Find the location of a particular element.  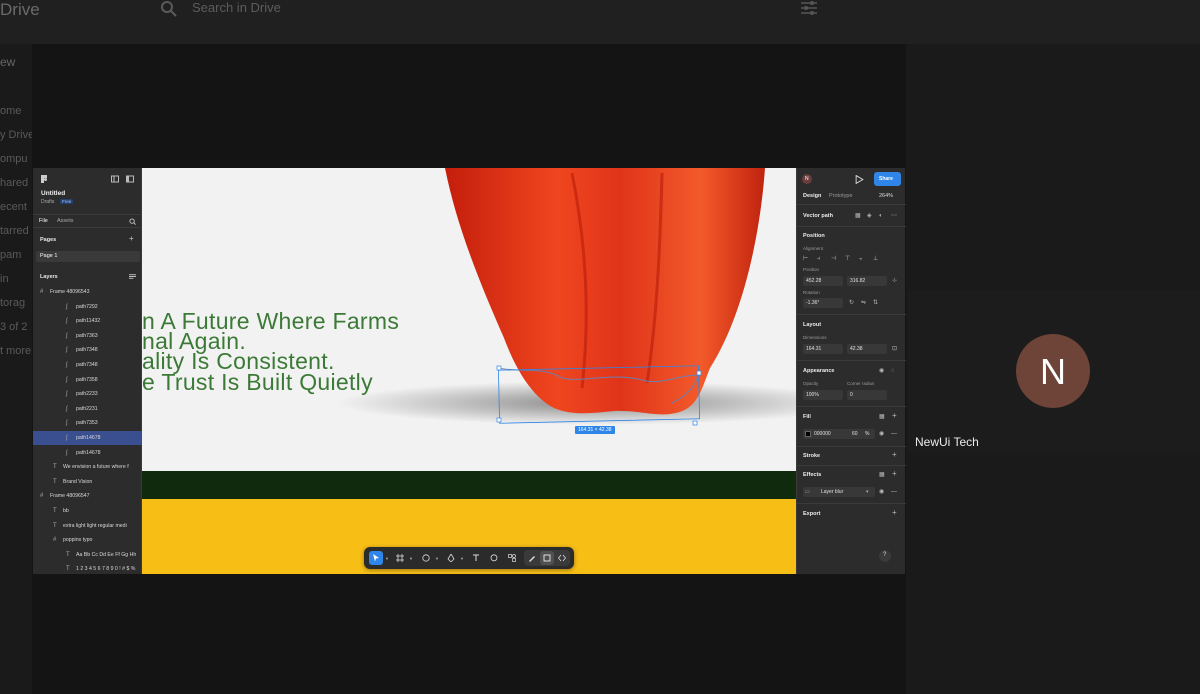

drive-sidebar-item: ome is located at coordinates (16, 117).